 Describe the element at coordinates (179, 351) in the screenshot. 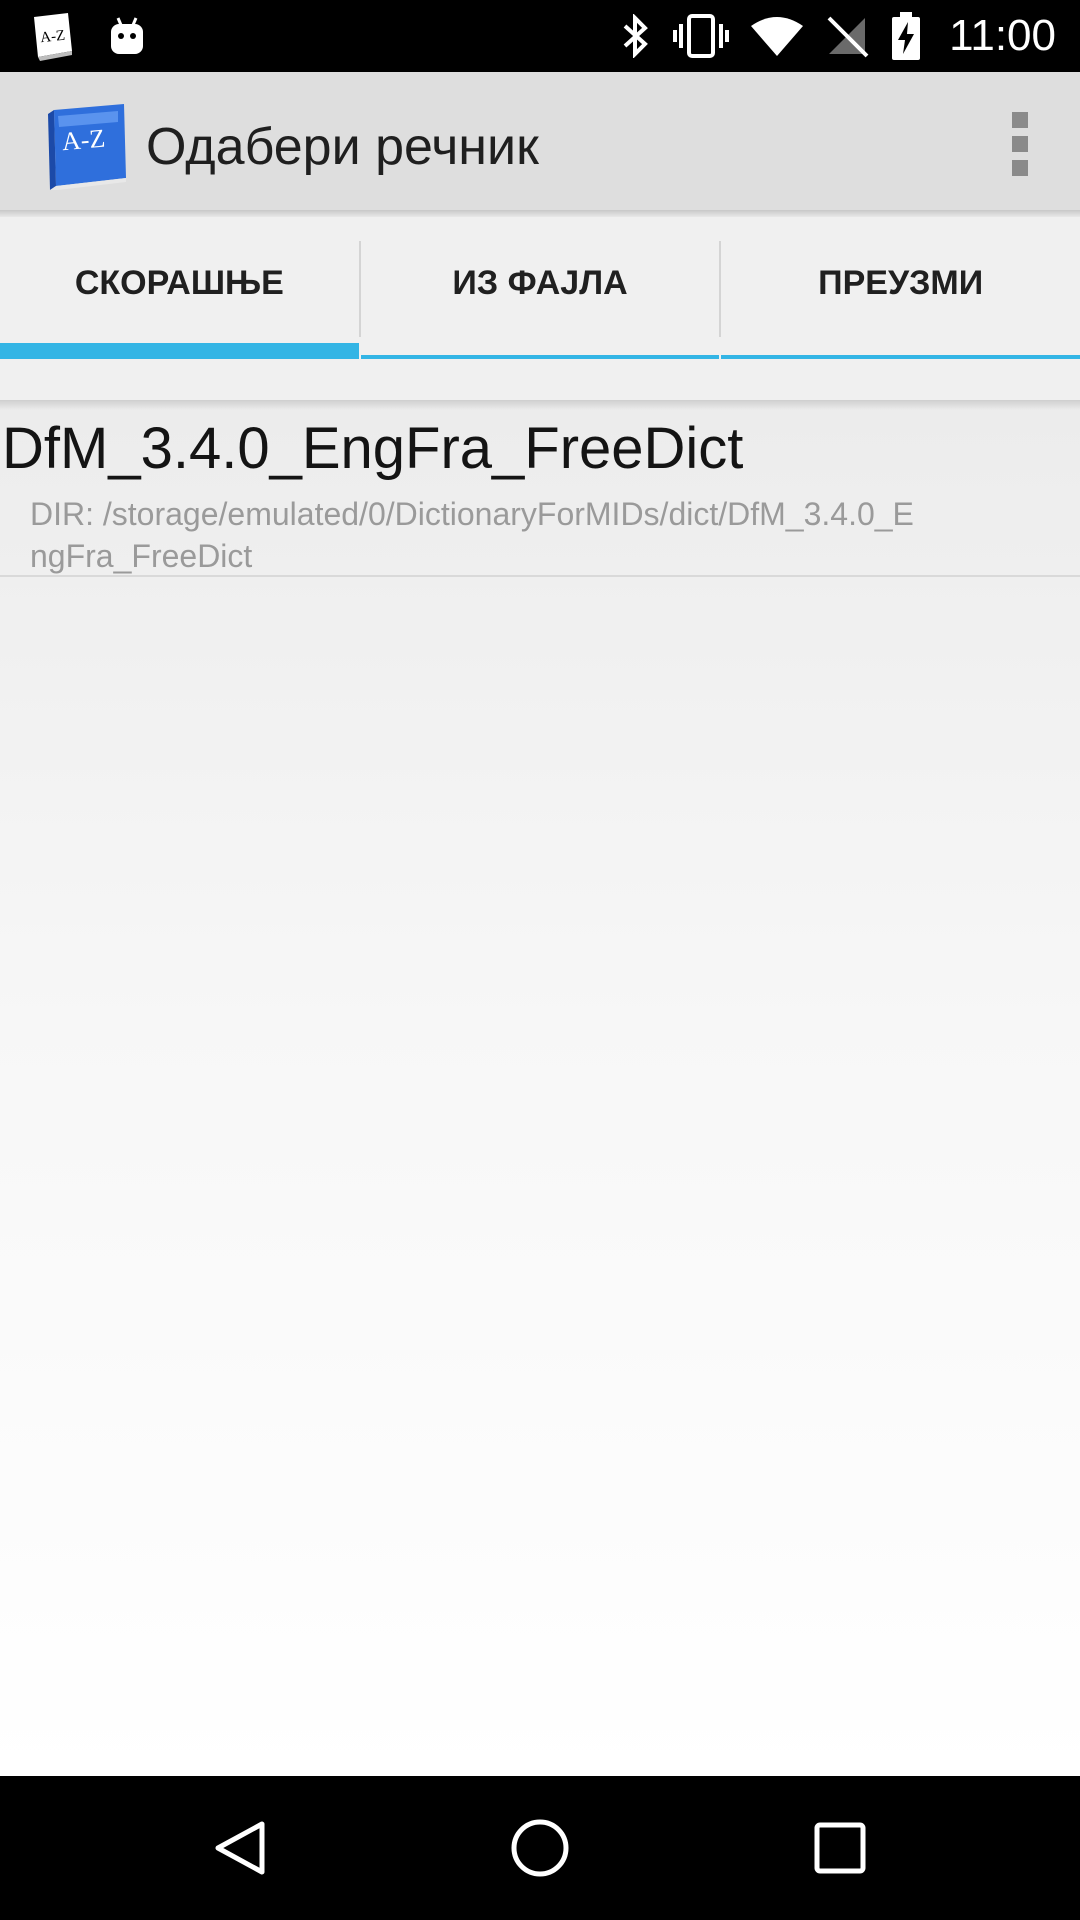

I see `tab-selected-indicator` at that location.